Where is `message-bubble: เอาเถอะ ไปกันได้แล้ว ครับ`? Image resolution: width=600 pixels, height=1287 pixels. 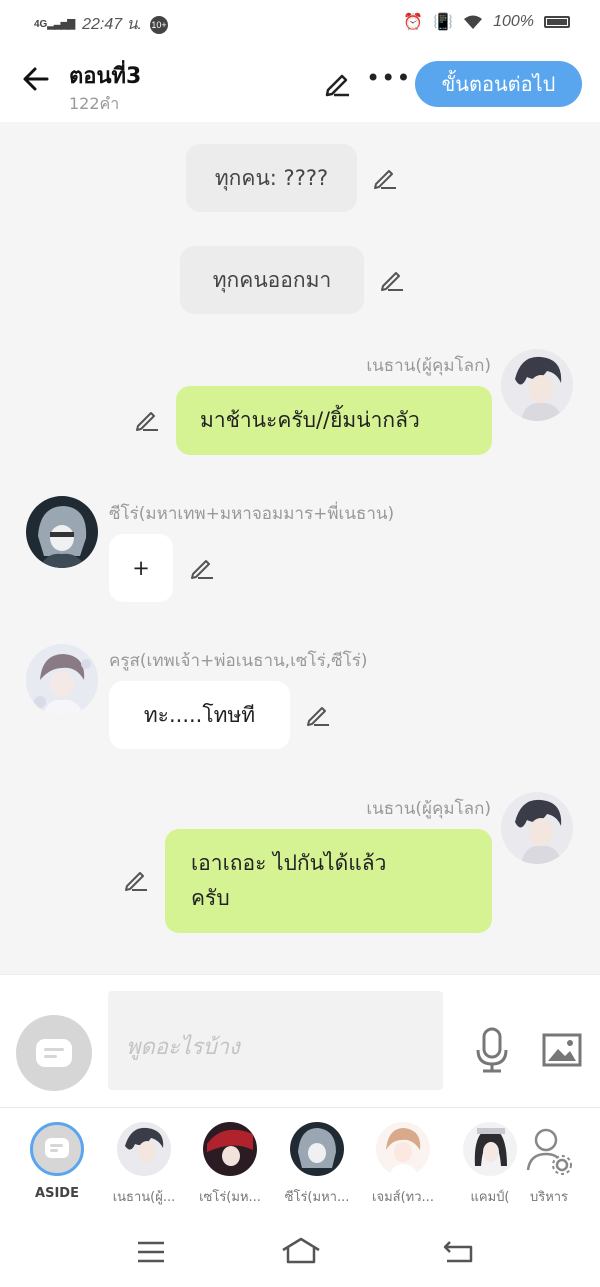 message-bubble: เอาเถอะ ไปกันได้แล้ว ครับ is located at coordinates (328, 881).